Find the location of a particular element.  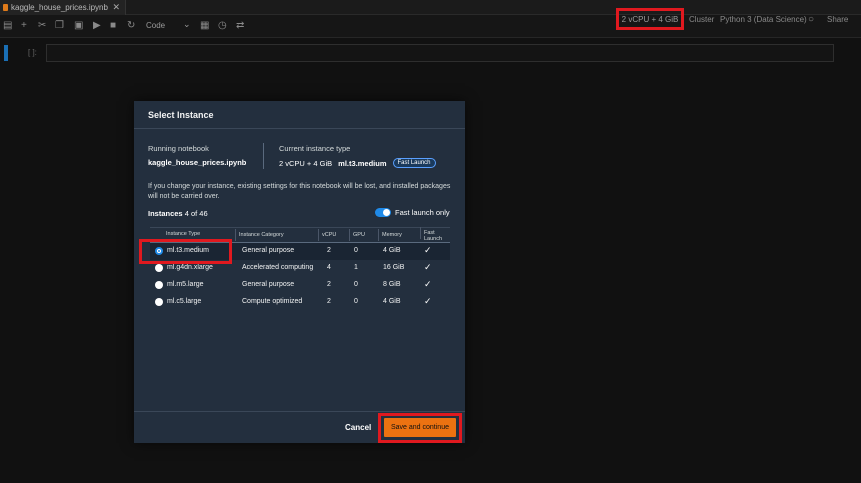

git-icon: ⇄ is located at coordinates (240, 26).